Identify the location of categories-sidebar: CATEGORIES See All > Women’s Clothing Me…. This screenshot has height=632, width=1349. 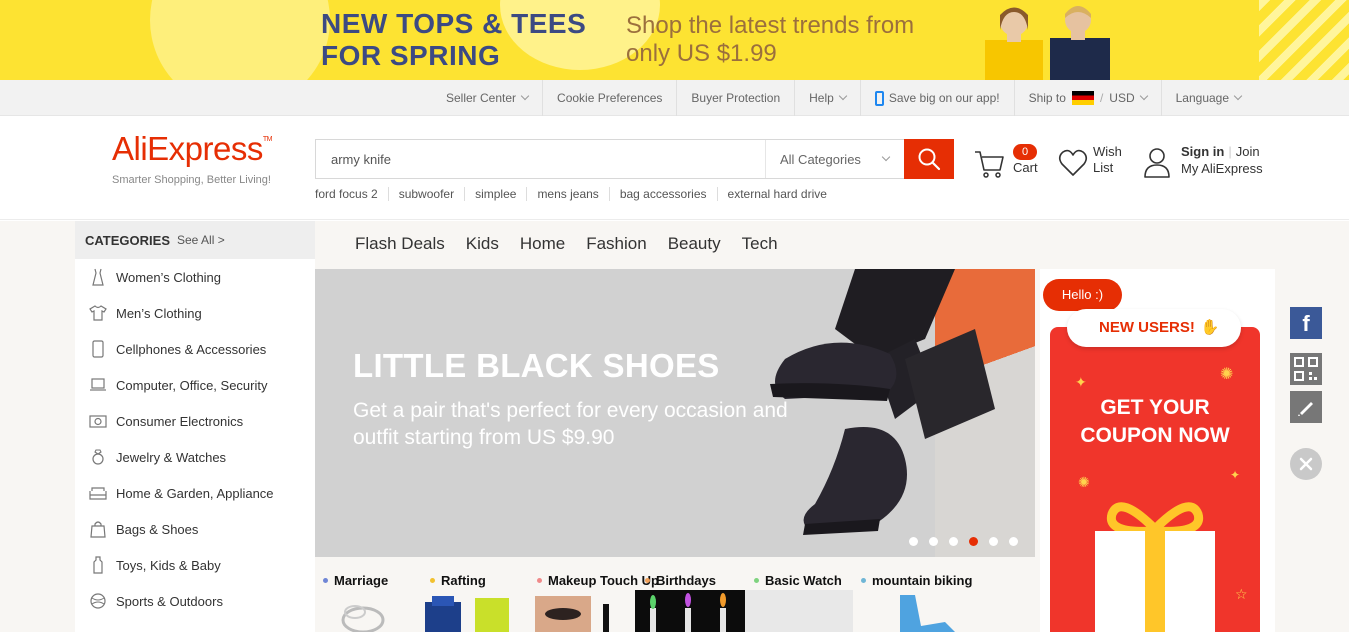
(195, 426).